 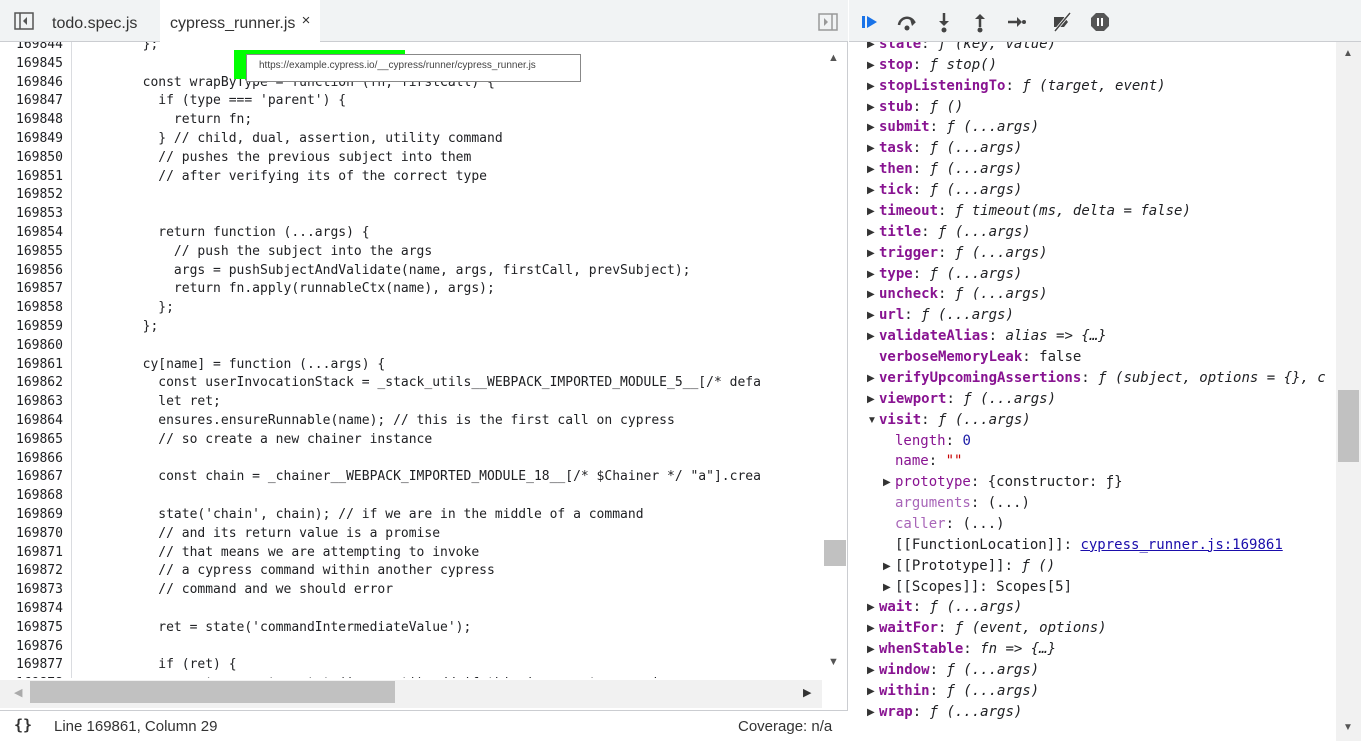 What do you see at coordinates (928, 461) in the screenshot?
I see `scope-property: name: ""` at bounding box center [928, 461].